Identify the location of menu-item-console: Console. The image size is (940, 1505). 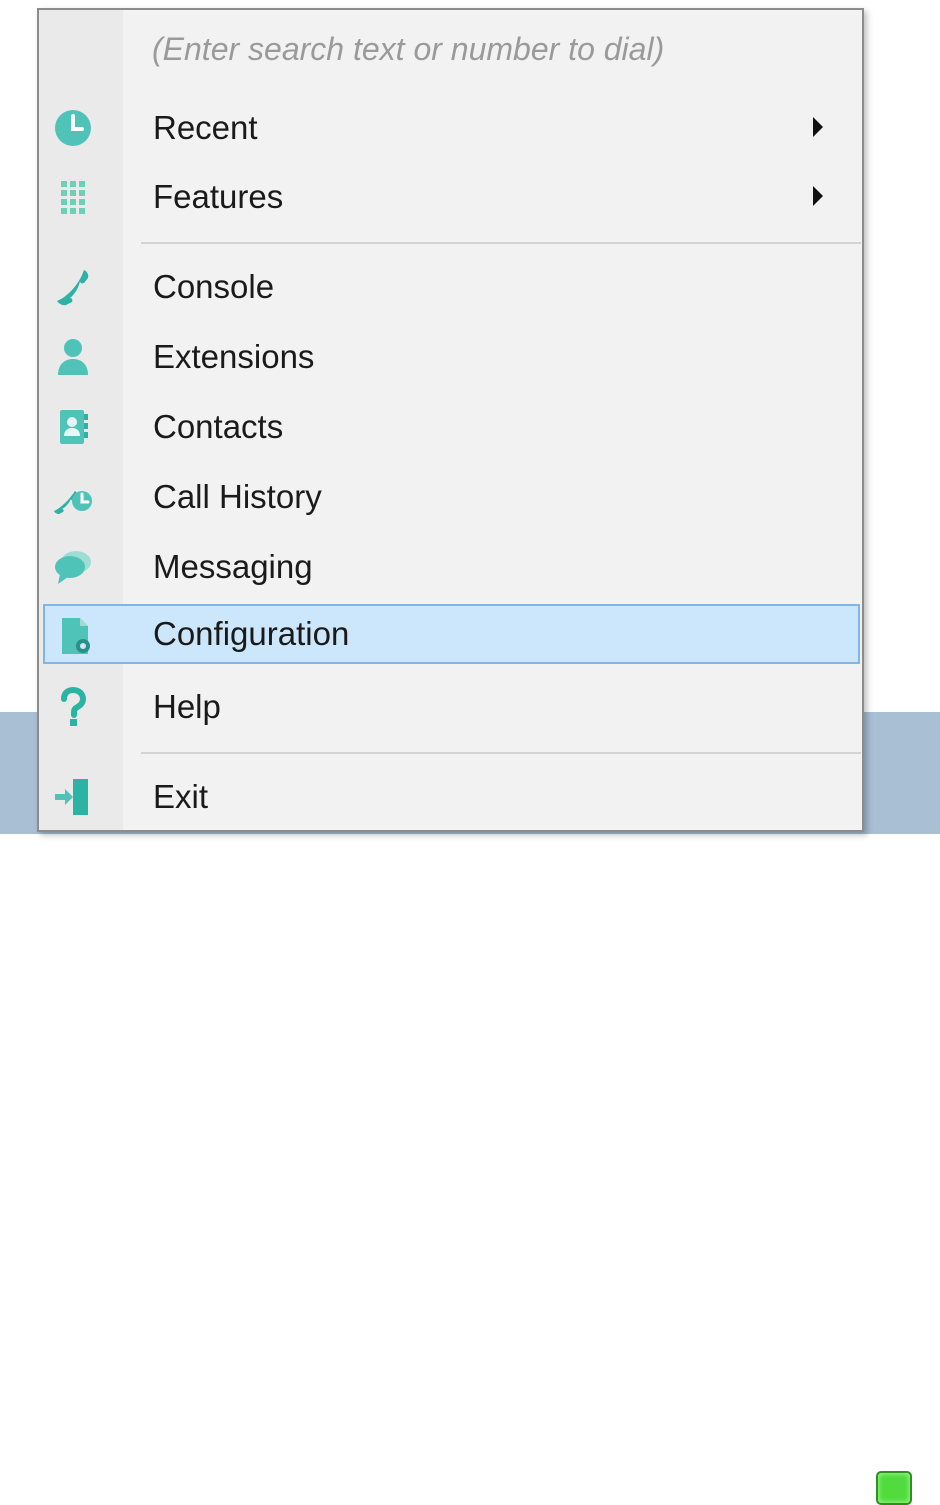
(451, 287).